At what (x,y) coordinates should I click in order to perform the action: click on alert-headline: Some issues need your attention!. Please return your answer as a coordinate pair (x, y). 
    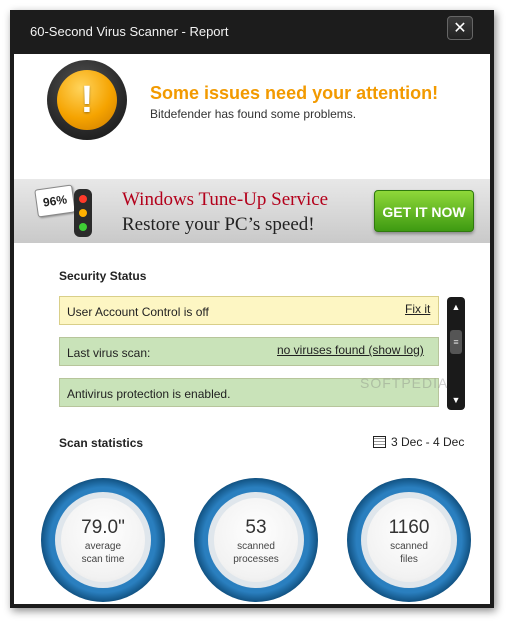
    Looking at the image, I should click on (294, 93).